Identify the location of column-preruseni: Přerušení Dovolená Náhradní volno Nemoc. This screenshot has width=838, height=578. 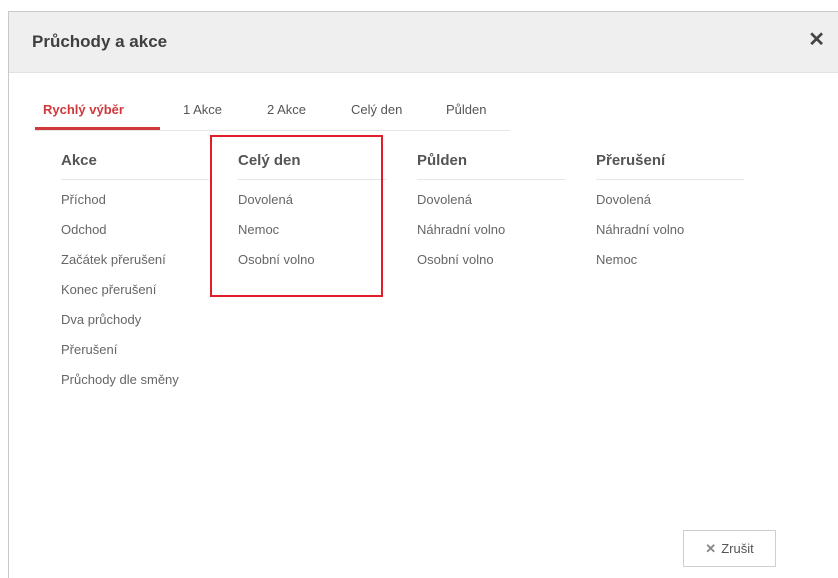
(670, 211).